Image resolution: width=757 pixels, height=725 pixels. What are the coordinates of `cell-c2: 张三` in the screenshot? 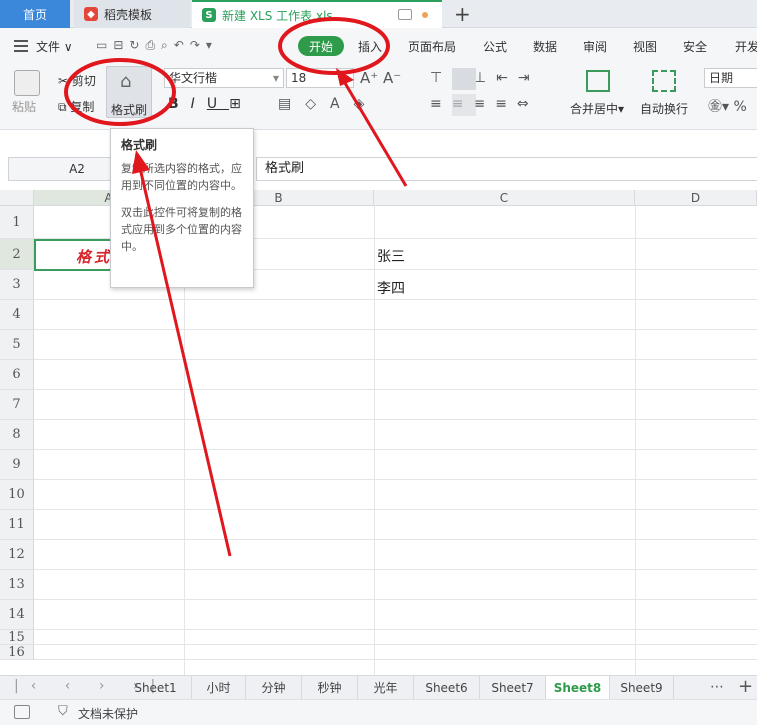 It's located at (391, 256).